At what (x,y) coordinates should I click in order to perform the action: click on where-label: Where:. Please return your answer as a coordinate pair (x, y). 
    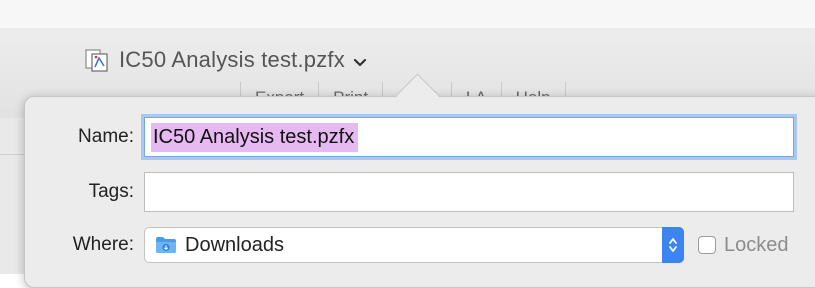
    Looking at the image, I should click on (103, 244).